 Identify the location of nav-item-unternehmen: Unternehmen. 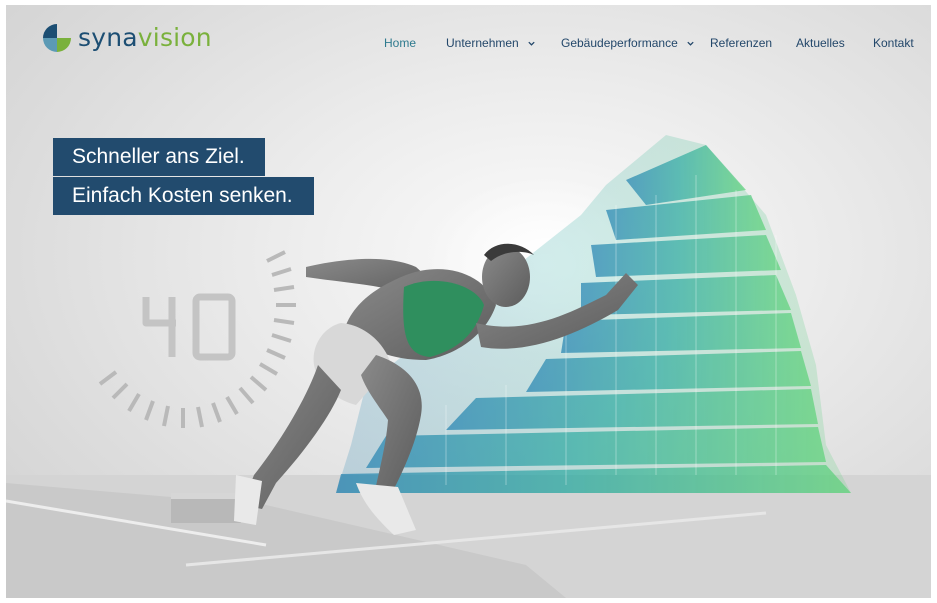
(491, 43).